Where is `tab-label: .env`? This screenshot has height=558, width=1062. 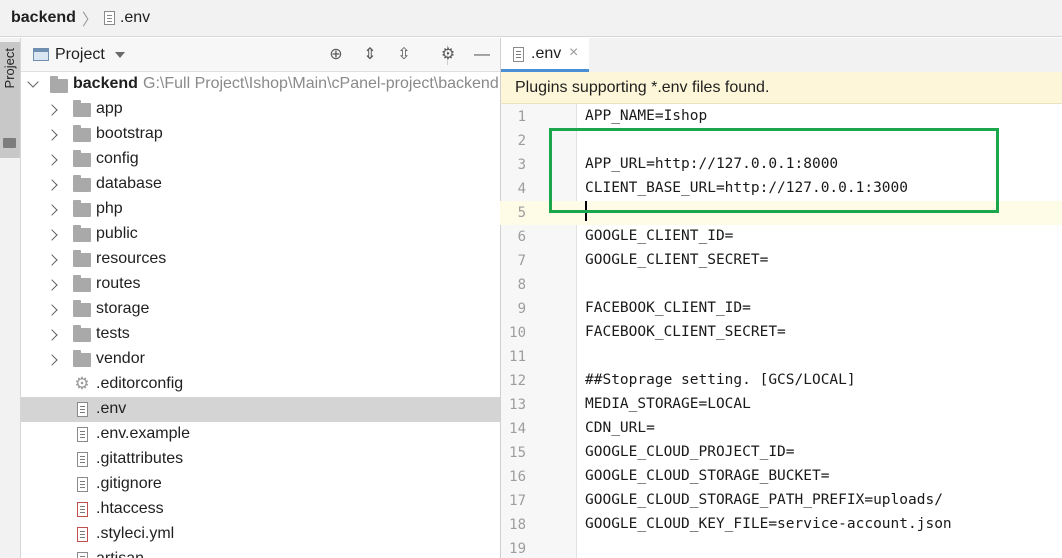 tab-label: .env is located at coordinates (546, 53).